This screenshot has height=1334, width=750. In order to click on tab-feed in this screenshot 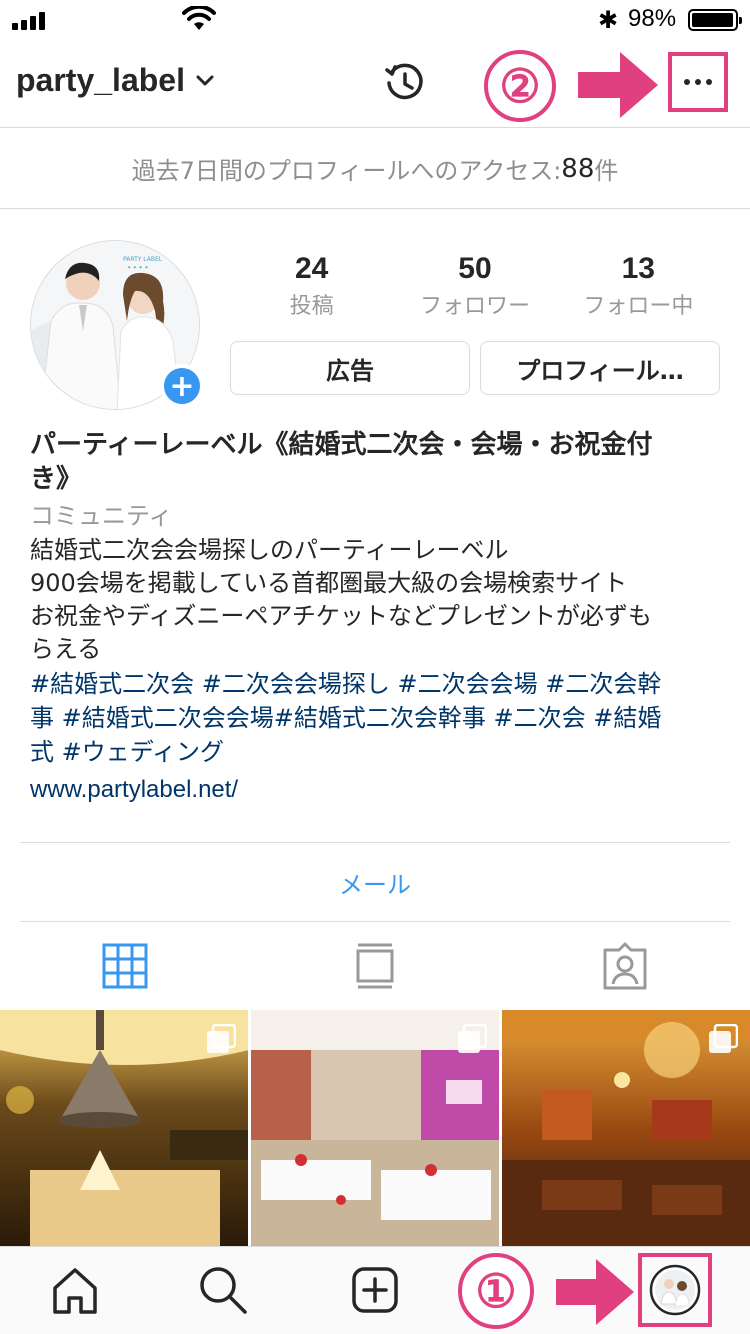, I will do `click(375, 966)`.